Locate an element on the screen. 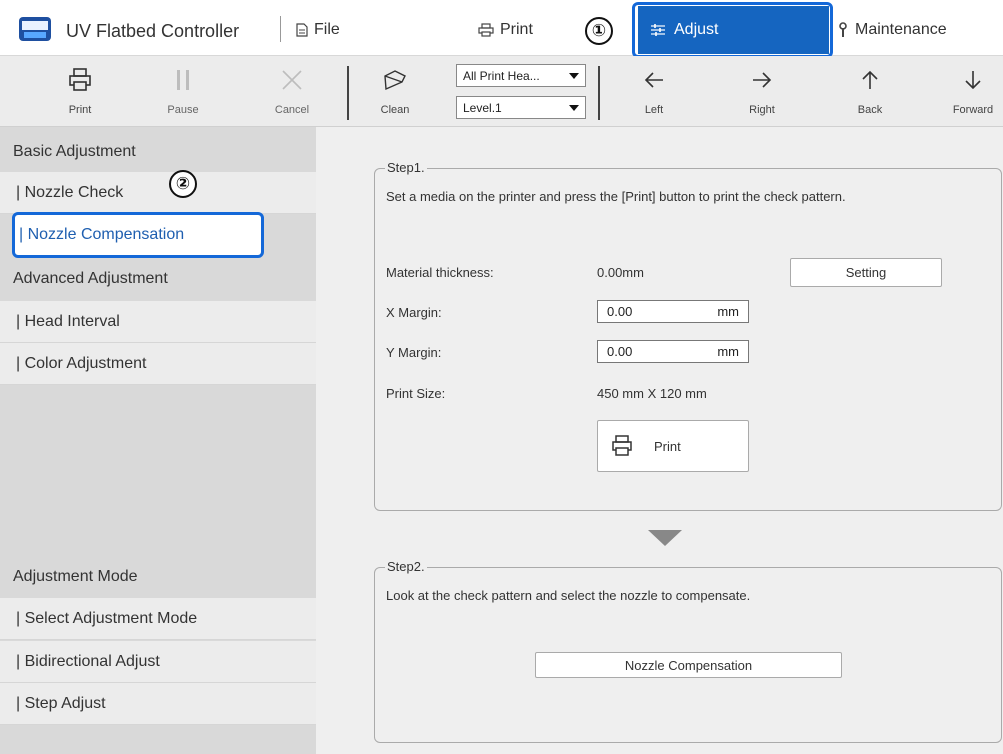 This screenshot has height=754, width=1003. clean-tool-button: Clean is located at coordinates (395, 92).